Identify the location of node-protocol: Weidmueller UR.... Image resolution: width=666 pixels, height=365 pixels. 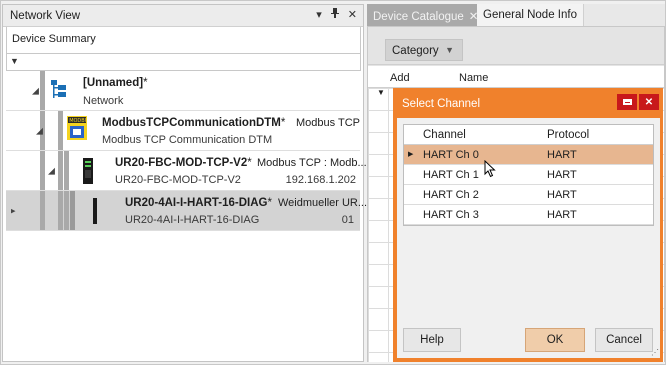
(323, 203).